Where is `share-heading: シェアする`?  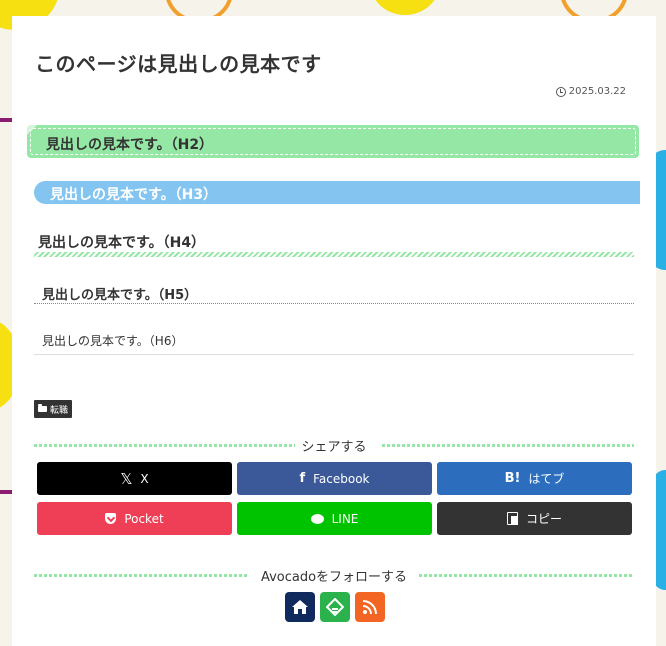
share-heading: シェアする is located at coordinates (334, 445).